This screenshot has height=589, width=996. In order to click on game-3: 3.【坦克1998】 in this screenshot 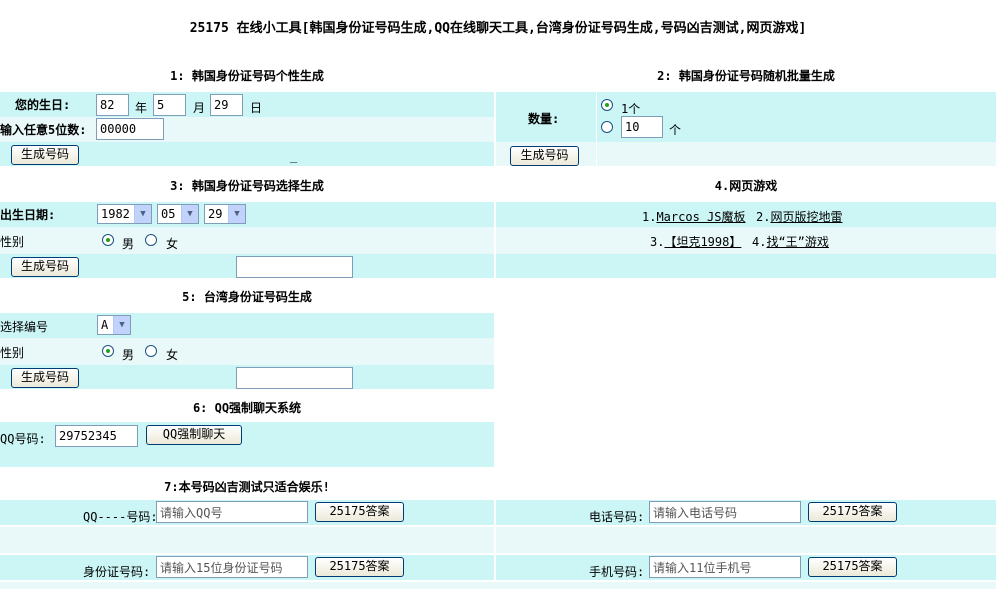, I will do `click(695, 241)`.